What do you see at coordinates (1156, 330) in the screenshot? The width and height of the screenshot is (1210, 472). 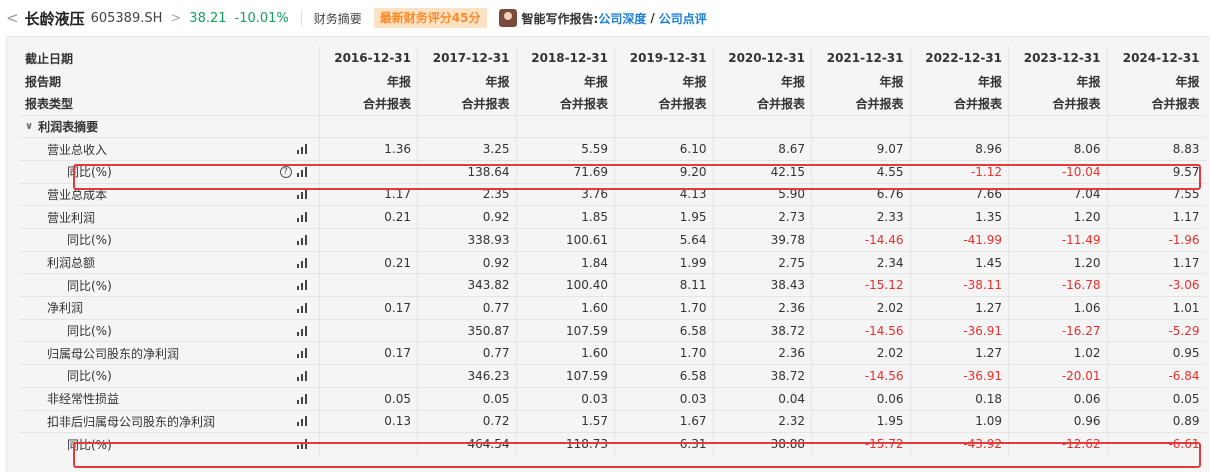 I see `value-cell: -5.29` at bounding box center [1156, 330].